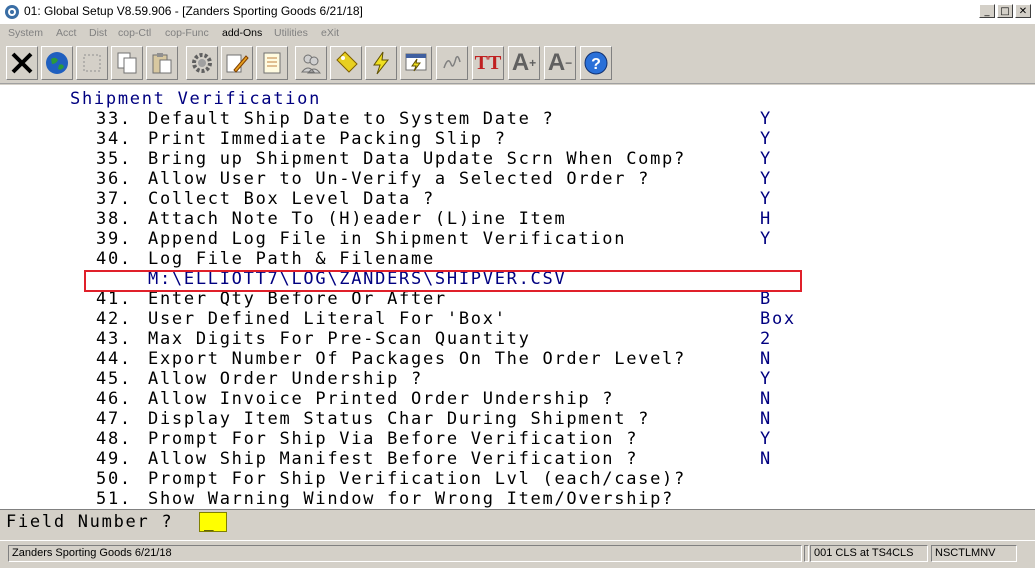  I want to click on field-value: Box, so click(778, 319).